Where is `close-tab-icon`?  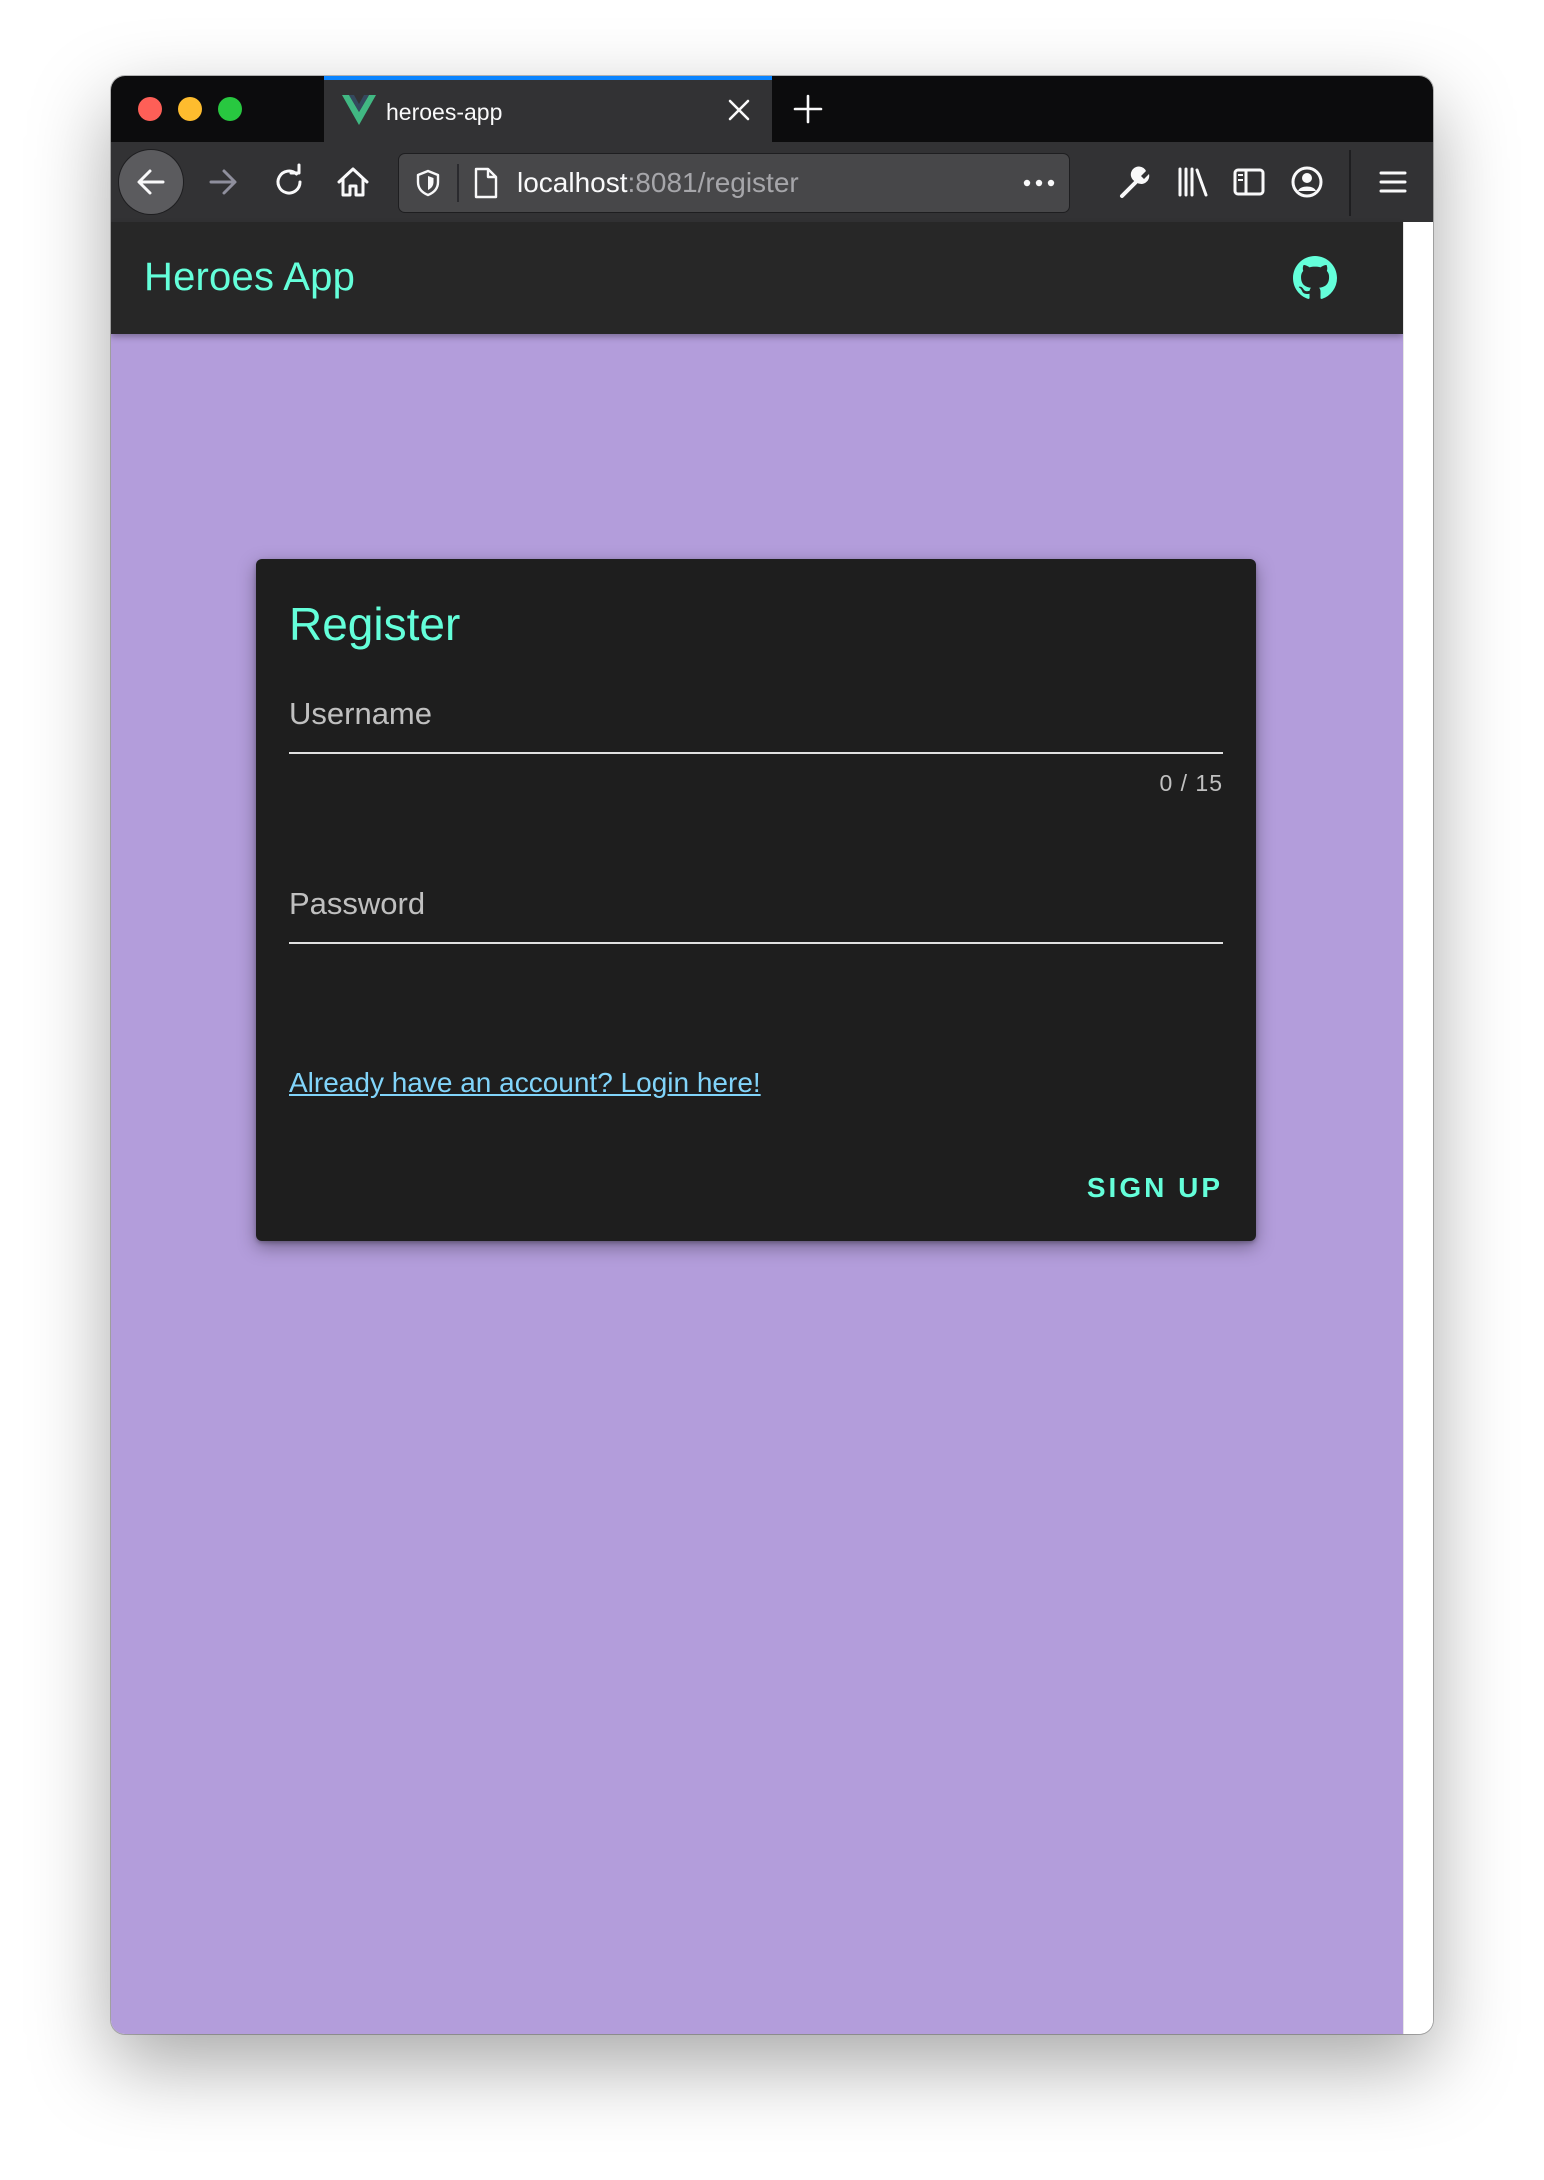 close-tab-icon is located at coordinates (739, 110).